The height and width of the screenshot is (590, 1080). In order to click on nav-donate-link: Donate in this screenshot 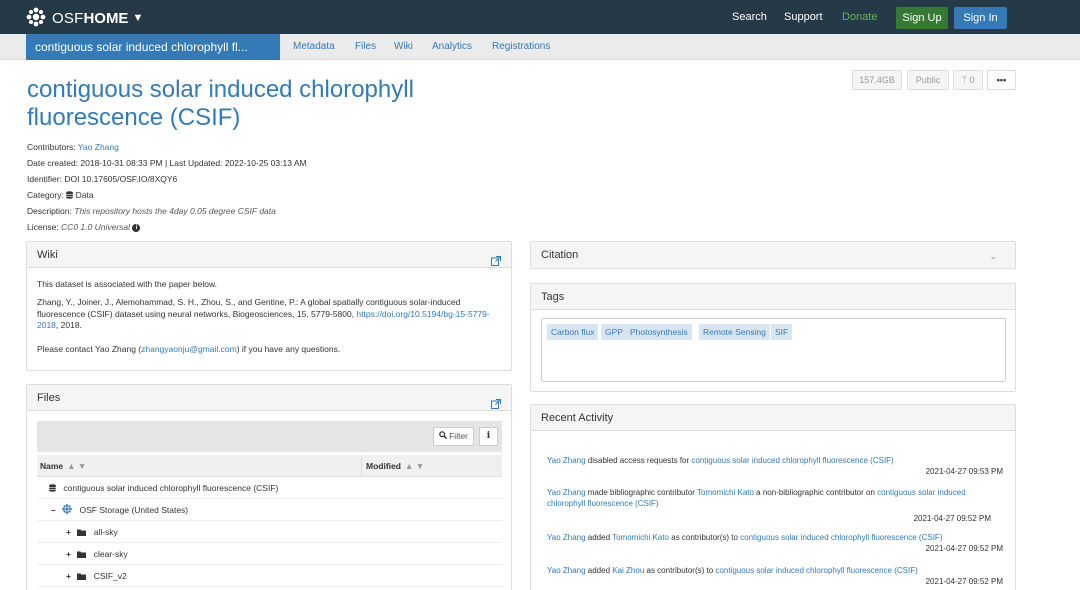, I will do `click(859, 17)`.